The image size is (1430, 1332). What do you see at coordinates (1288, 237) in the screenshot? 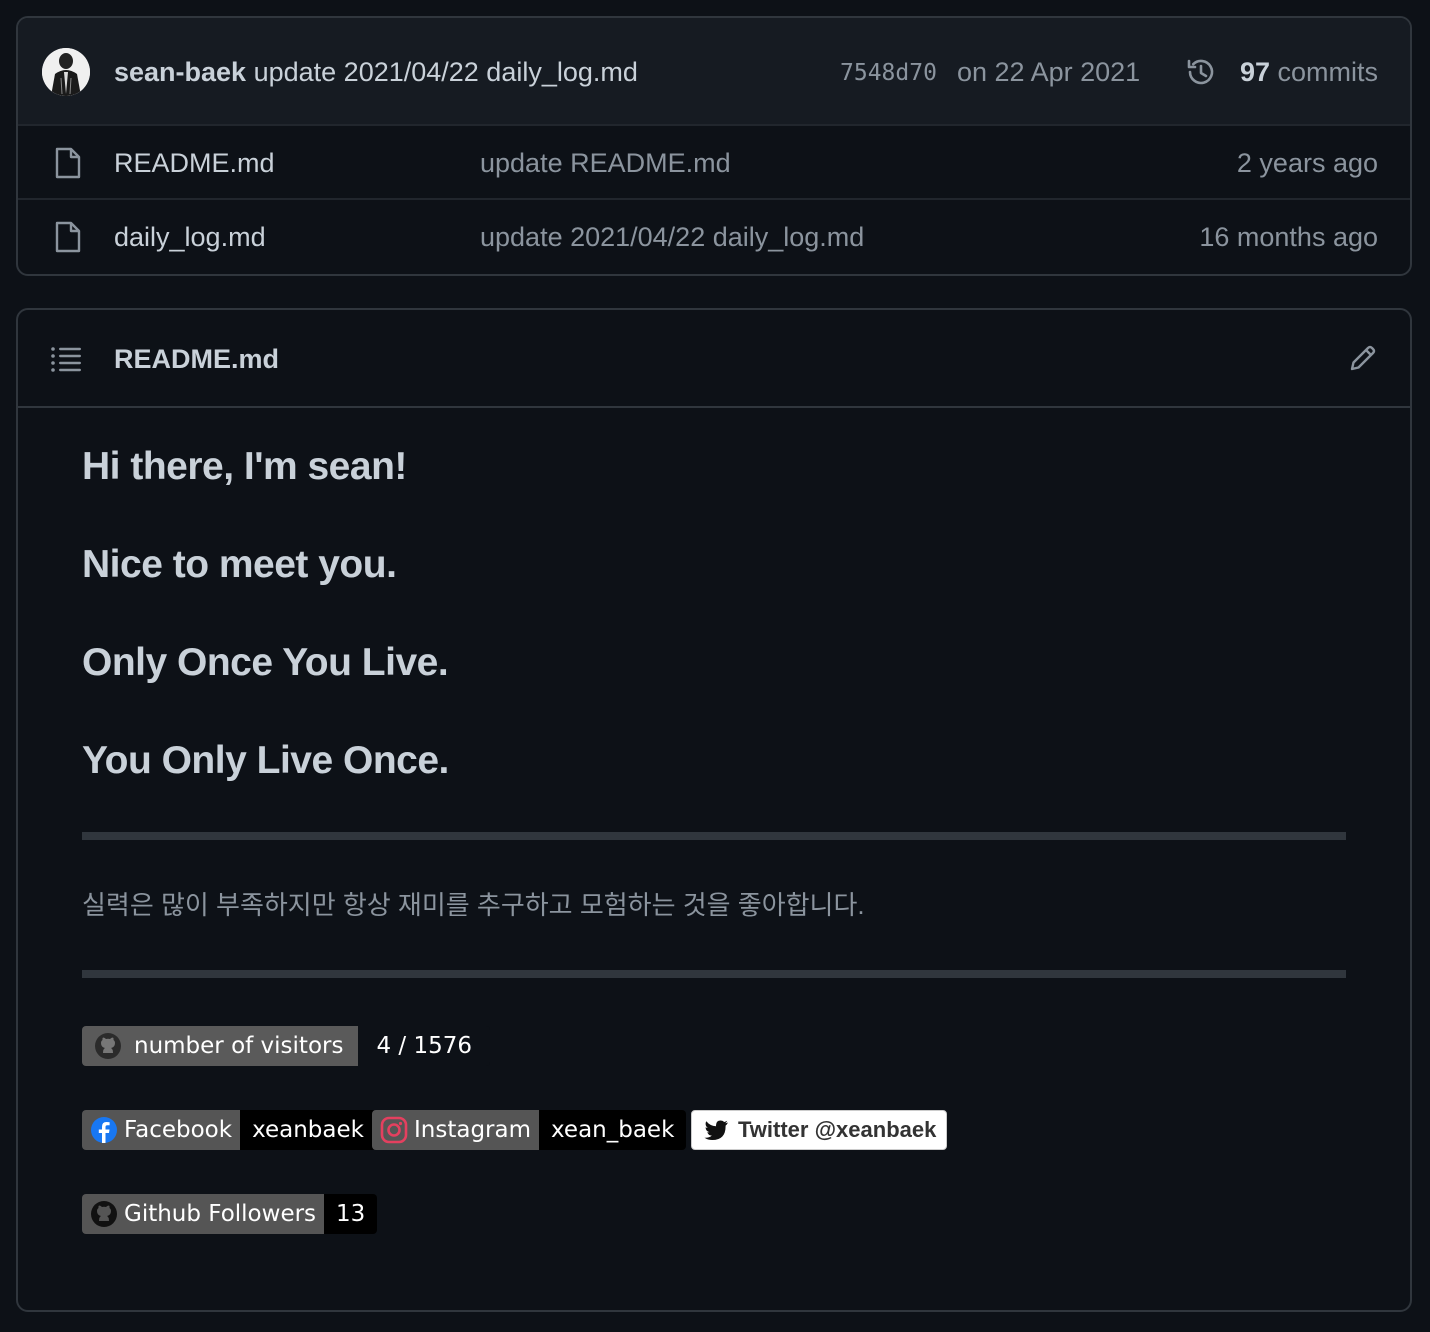
I see `file-age: 16 months ago` at bounding box center [1288, 237].